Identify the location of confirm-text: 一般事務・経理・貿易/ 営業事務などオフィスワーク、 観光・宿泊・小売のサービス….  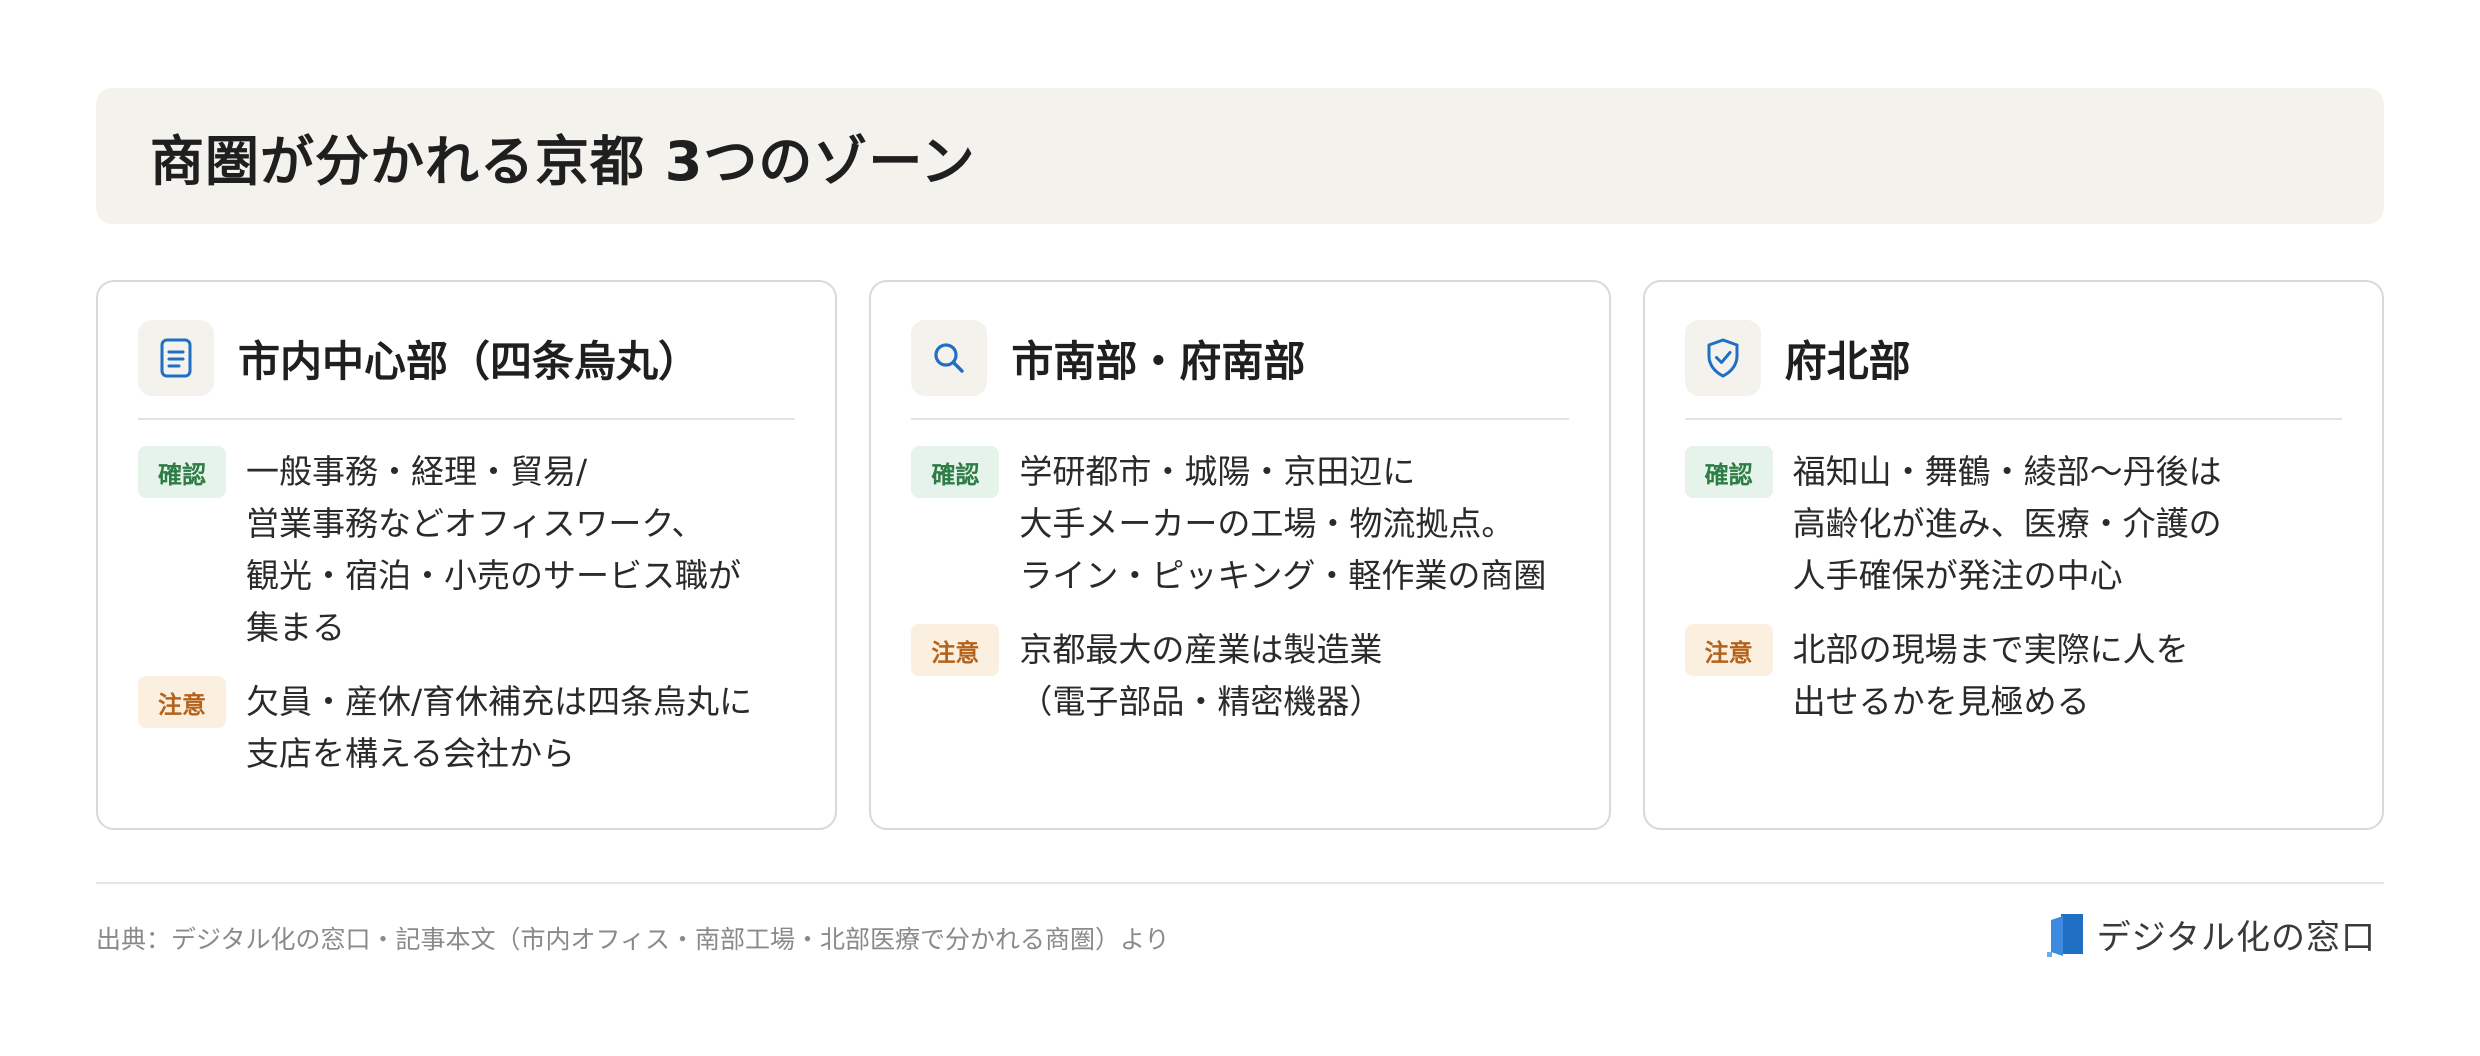
(493, 550).